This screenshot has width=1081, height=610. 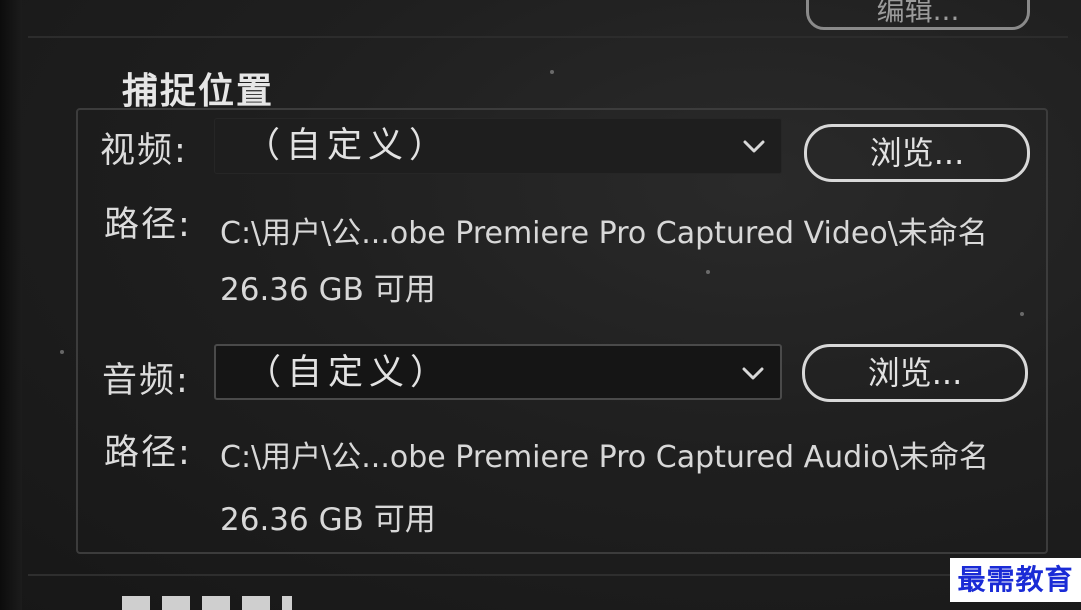 I want to click on audio-label: 音频:, so click(x=146, y=381).